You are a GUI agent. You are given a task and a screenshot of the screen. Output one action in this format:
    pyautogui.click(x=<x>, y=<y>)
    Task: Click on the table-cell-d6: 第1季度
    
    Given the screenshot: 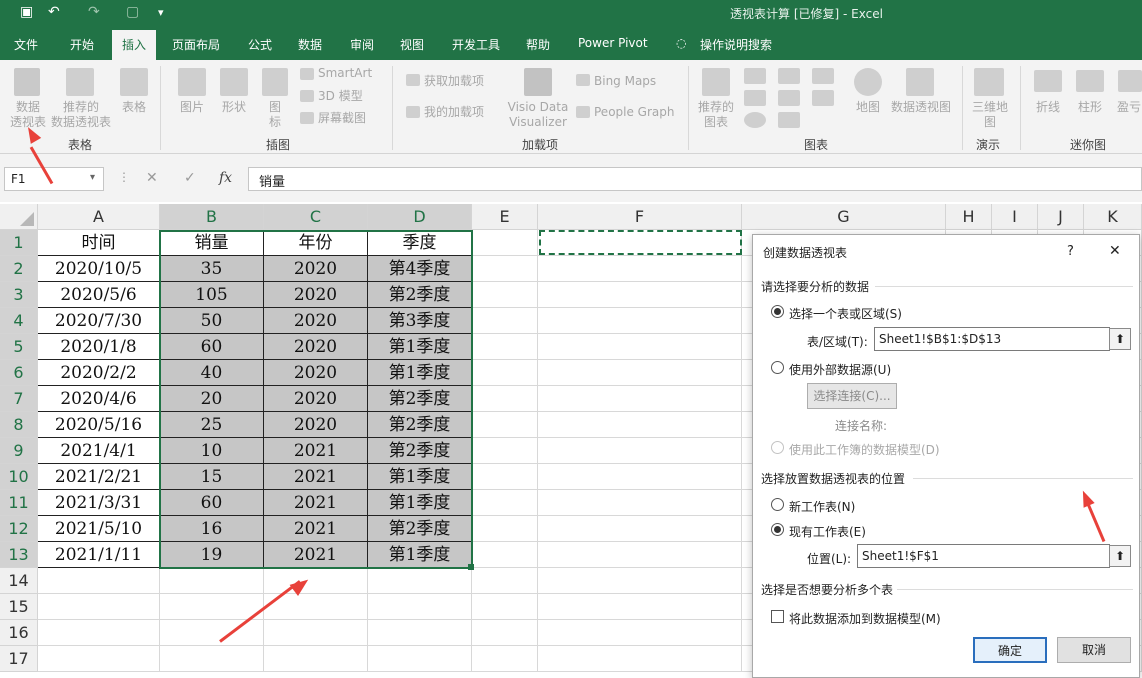 What is the action you would take?
    pyautogui.click(x=420, y=373)
    